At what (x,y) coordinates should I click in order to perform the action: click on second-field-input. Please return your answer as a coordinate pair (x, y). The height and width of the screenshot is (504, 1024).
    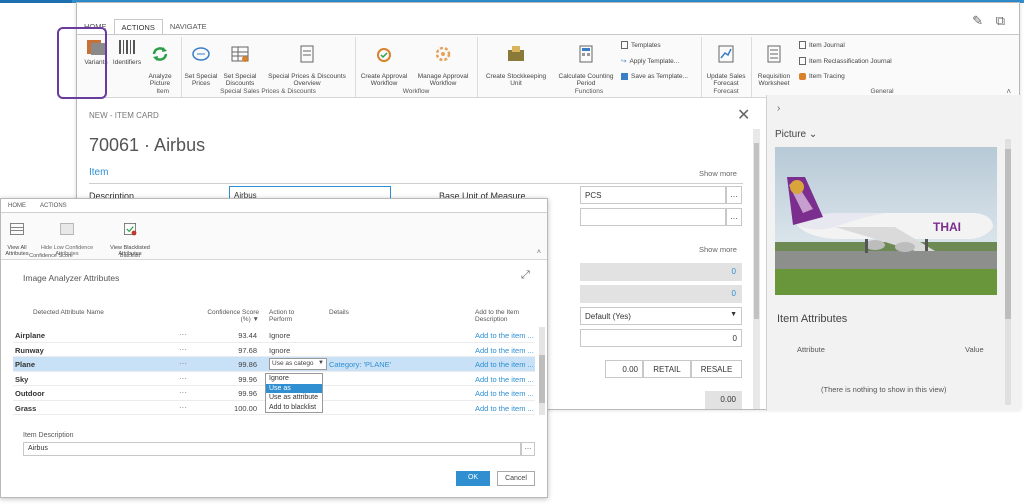
    Looking at the image, I should click on (653, 217).